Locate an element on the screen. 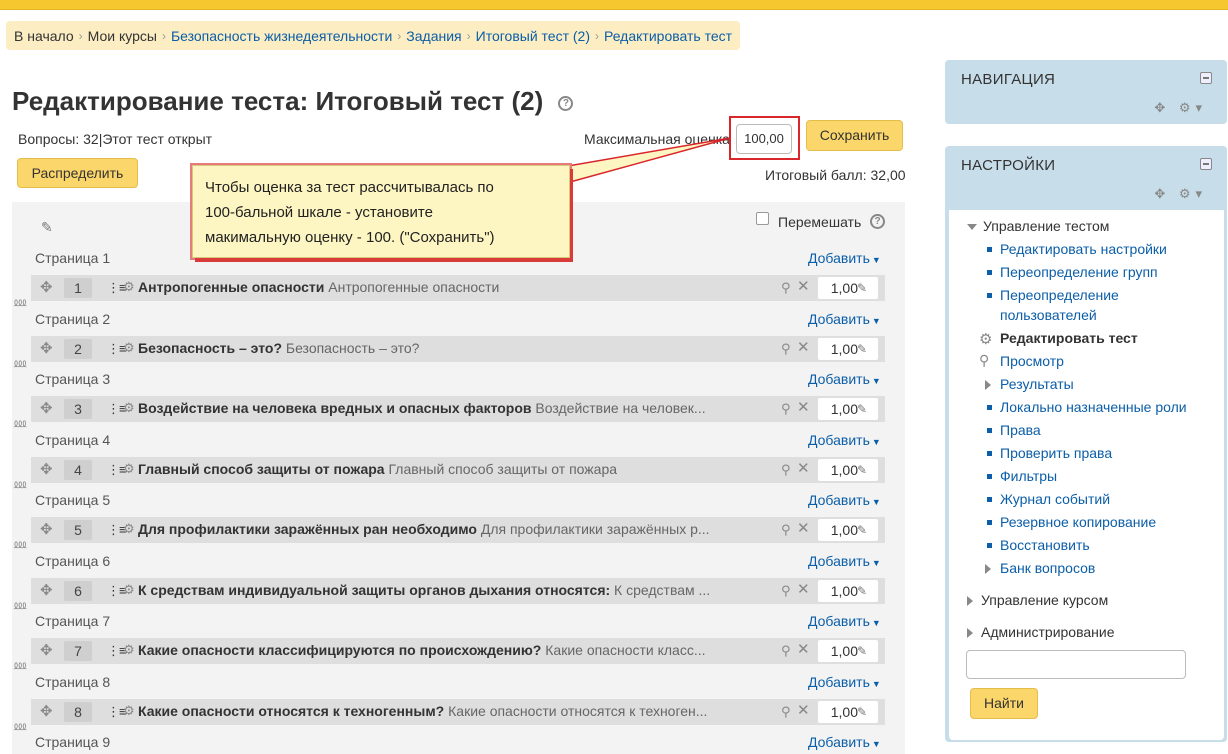 The height and width of the screenshot is (754, 1228). sidebar-item-results: Результаты is located at coordinates (1037, 384).